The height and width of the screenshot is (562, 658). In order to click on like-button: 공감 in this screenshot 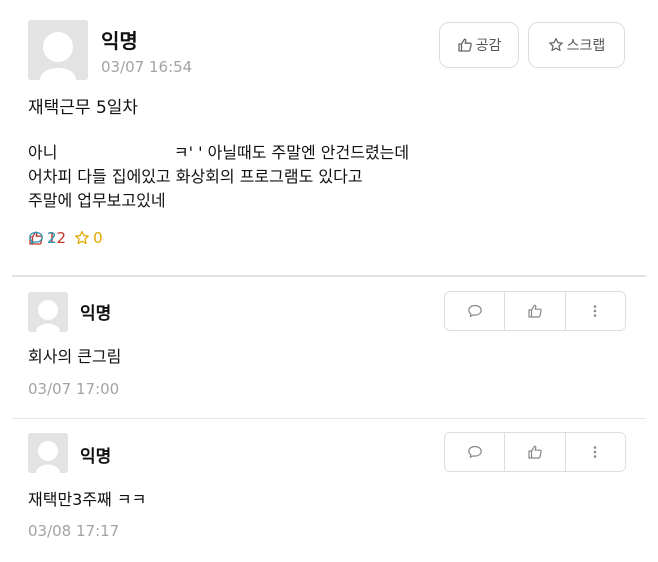, I will do `click(479, 45)`.